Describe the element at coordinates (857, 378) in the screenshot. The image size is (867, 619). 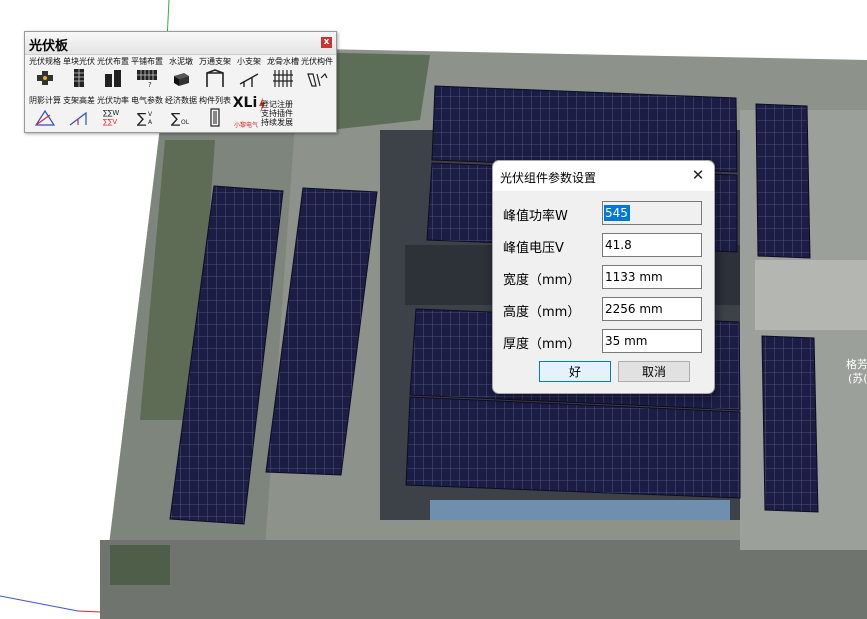
I see `place-label-line2: (苏(` at that location.